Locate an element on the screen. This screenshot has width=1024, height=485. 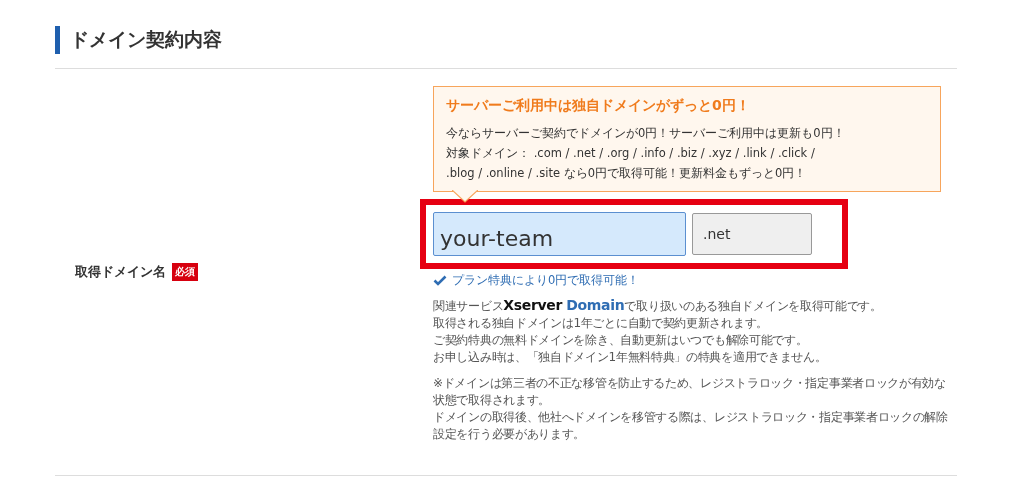
caution-text: ドメインの取得後、他社へドメインを移管する際は、レジストラロック・指定事業者ロックの解除設定を行う必要があります。 is located at coordinates (691, 426).